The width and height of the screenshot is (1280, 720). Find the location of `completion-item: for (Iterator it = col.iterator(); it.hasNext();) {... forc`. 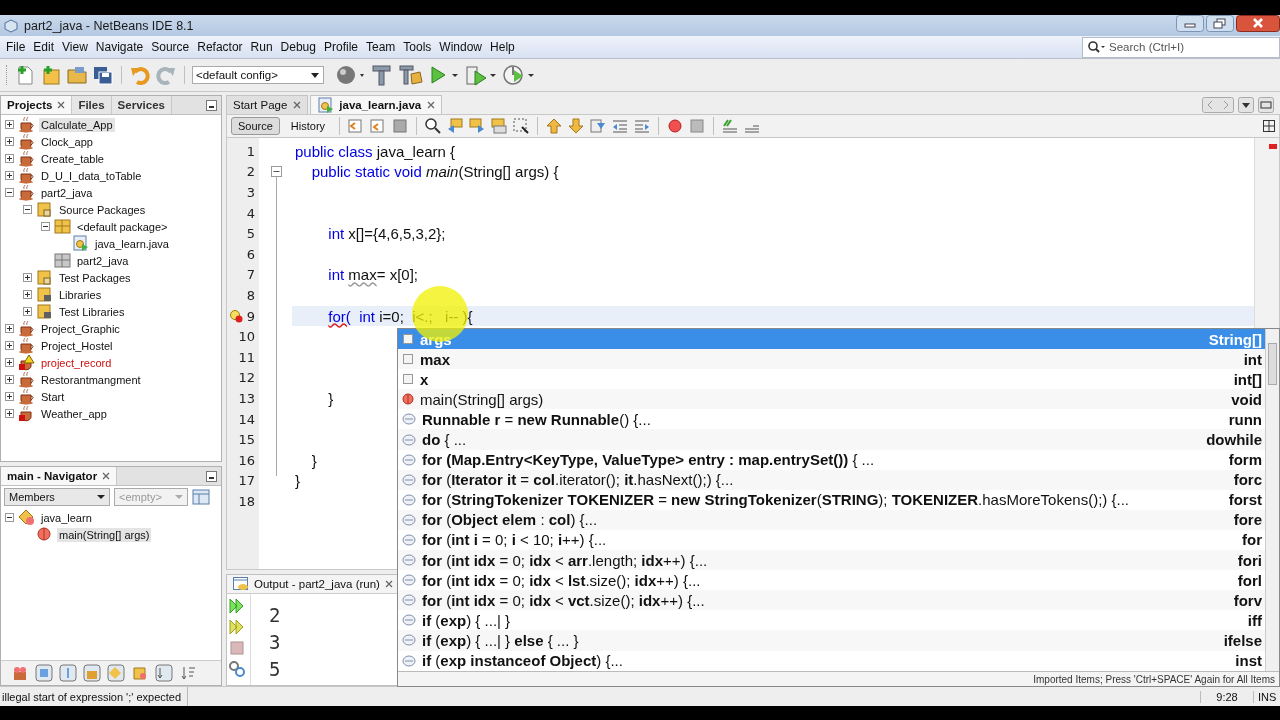

completion-item: for (Iterator it = col.iterator(); it.hasNext();) {... forc is located at coordinates (831, 479).